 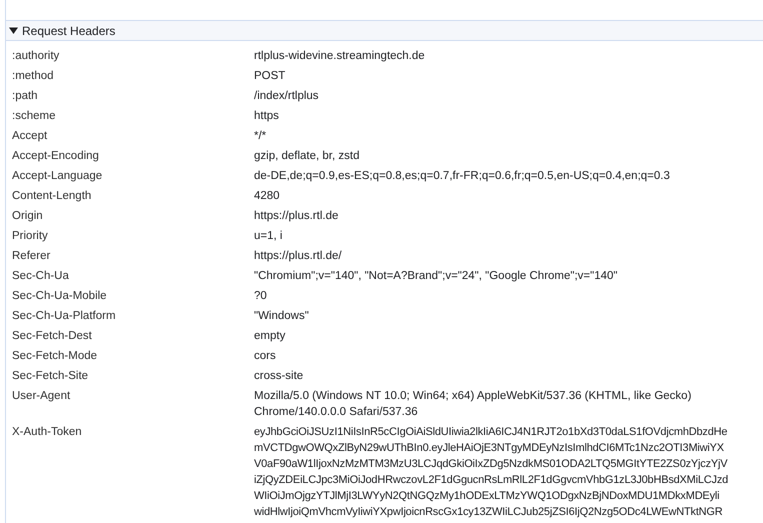 I want to click on header-name: Content-Length, so click(x=52, y=196).